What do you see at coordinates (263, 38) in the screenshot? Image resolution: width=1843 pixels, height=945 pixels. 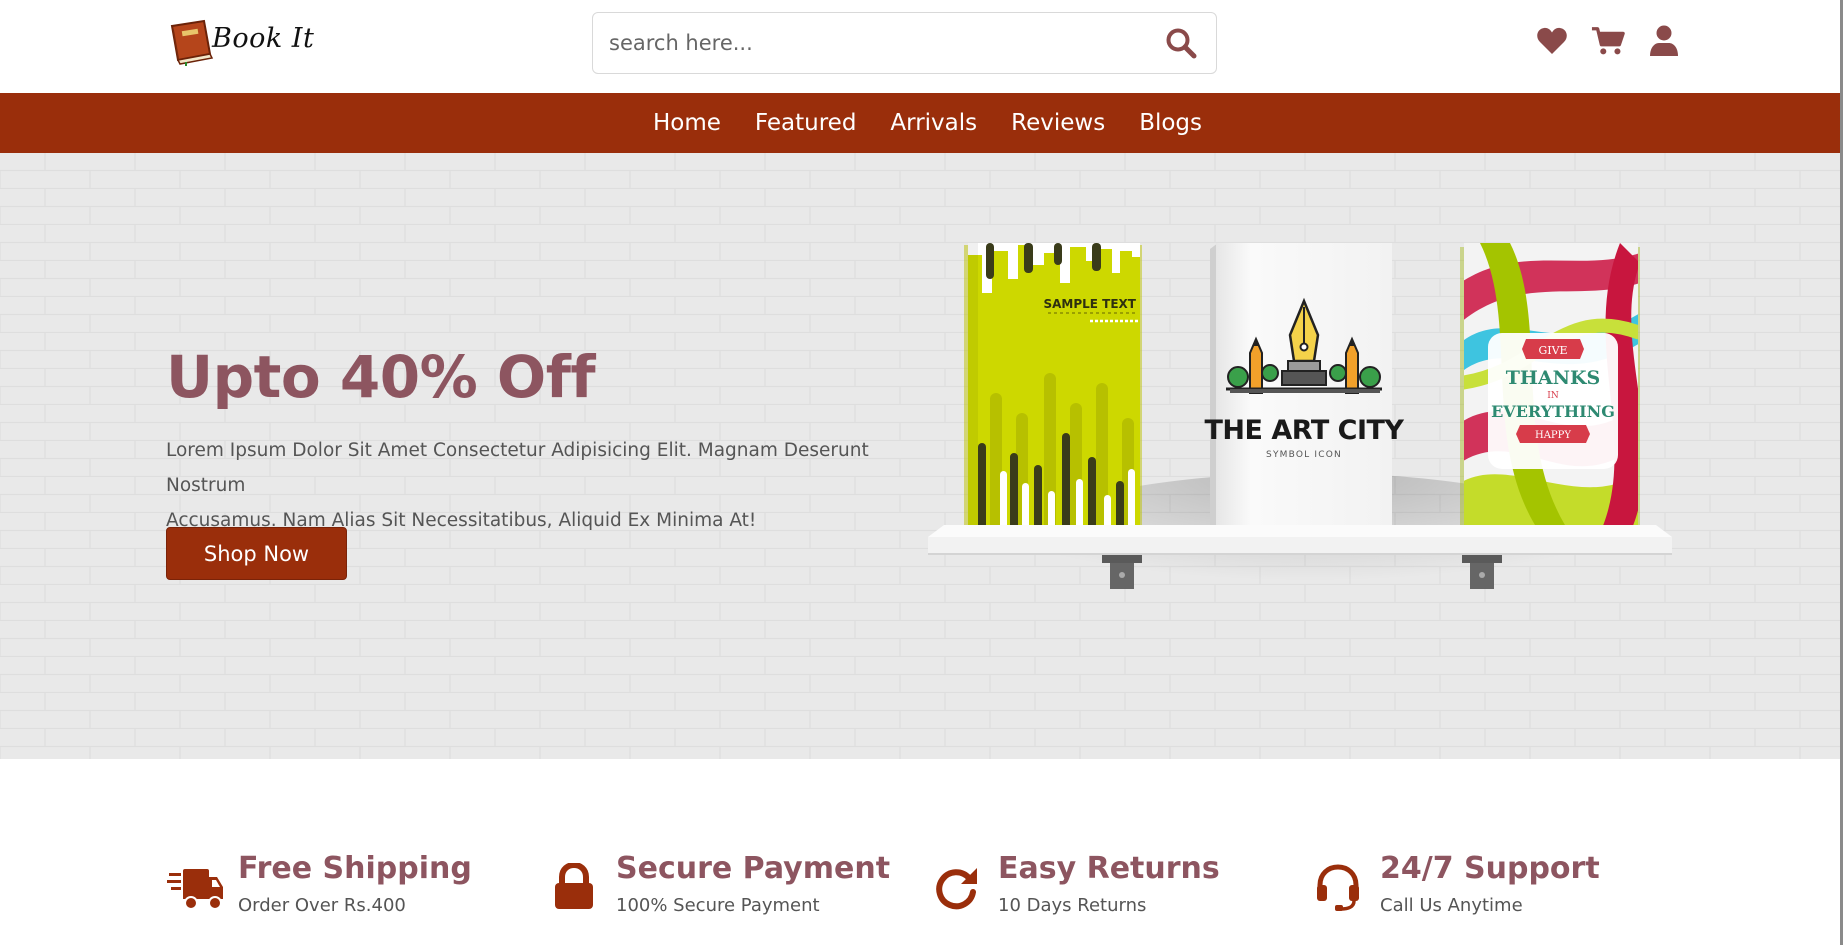 I see `brand-name: Book It` at bounding box center [263, 38].